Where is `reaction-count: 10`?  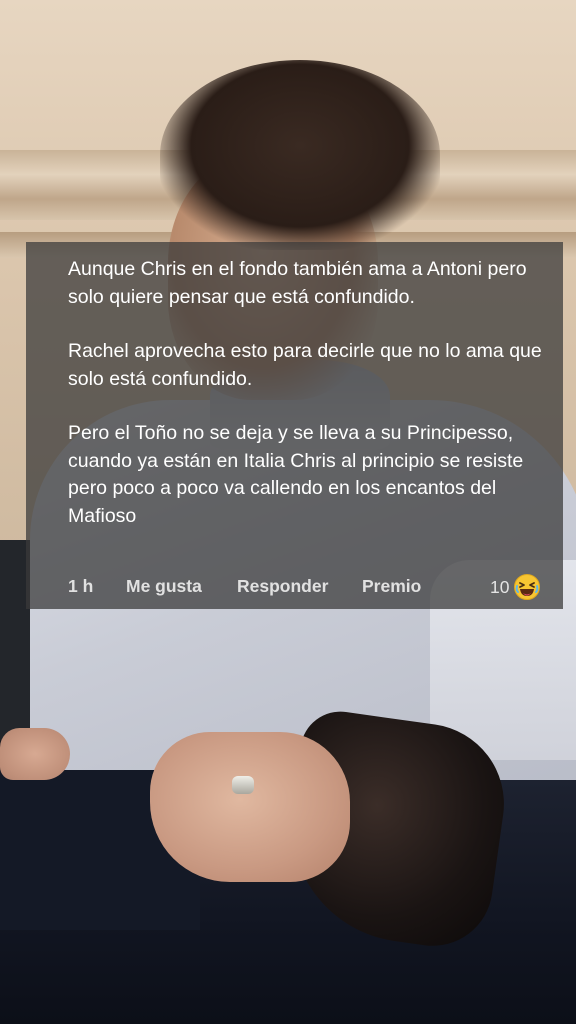
reaction-count: 10 is located at coordinates (500, 586).